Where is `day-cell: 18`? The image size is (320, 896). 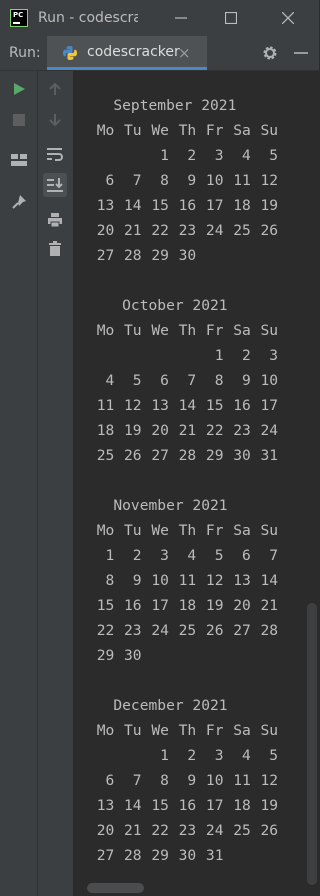 day-cell: 18 is located at coordinates (242, 805).